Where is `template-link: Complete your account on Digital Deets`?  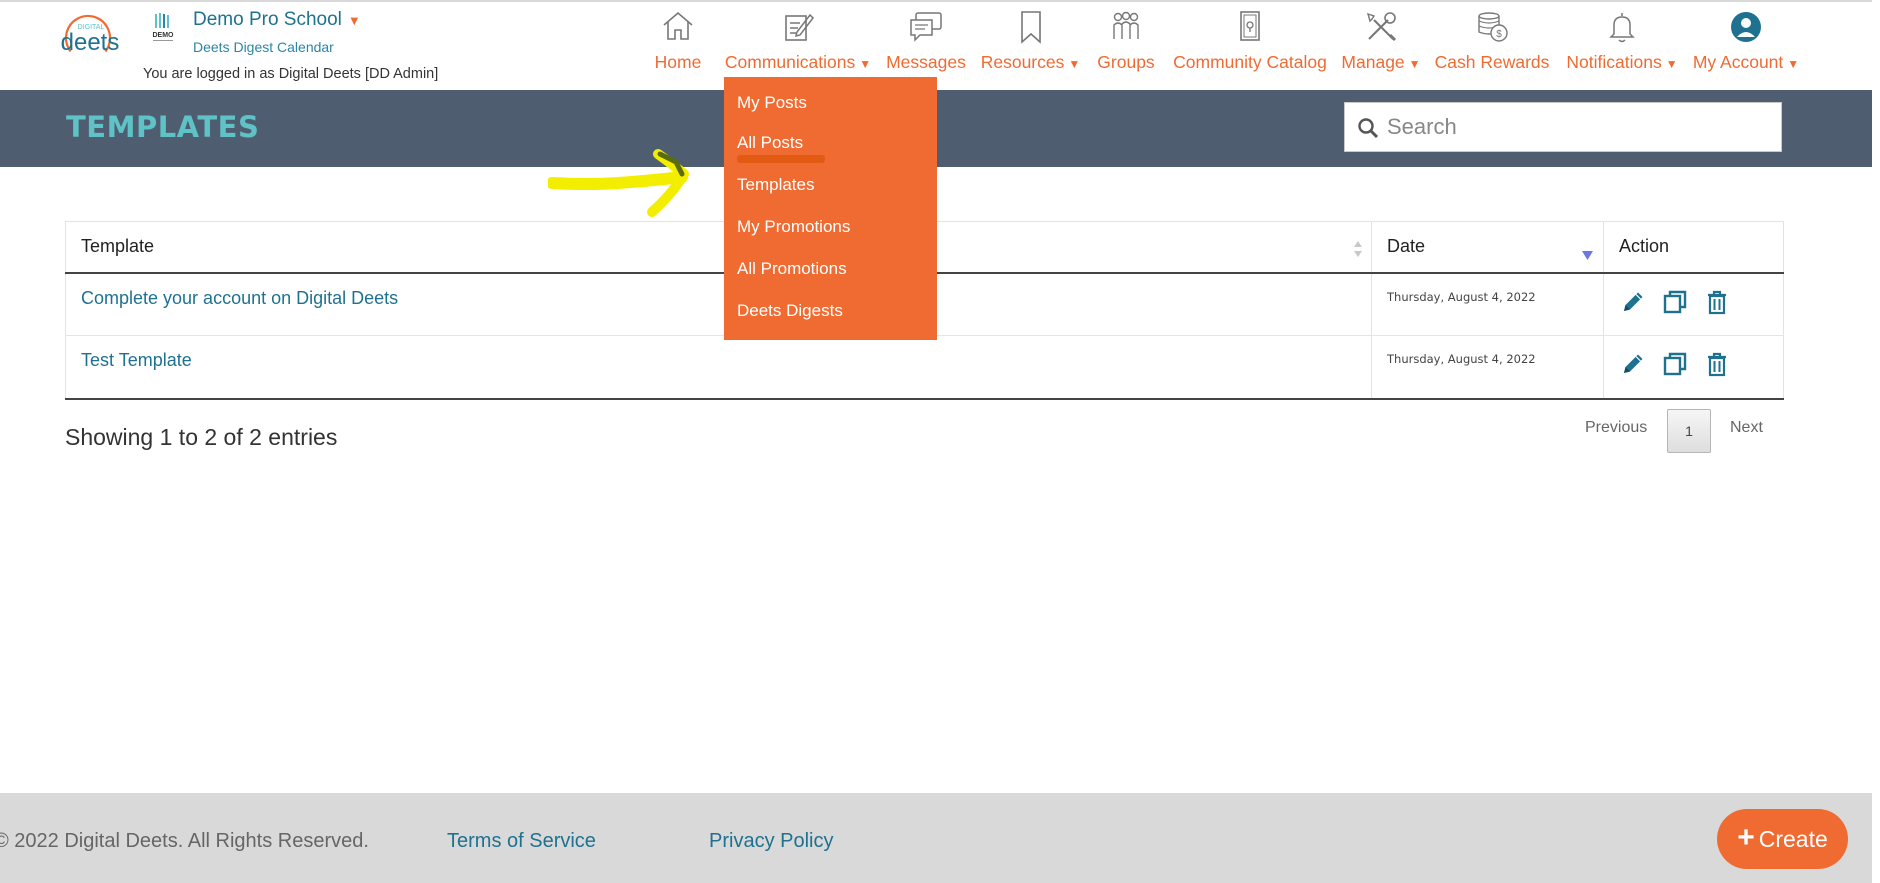 template-link: Complete your account on Digital Deets is located at coordinates (239, 298).